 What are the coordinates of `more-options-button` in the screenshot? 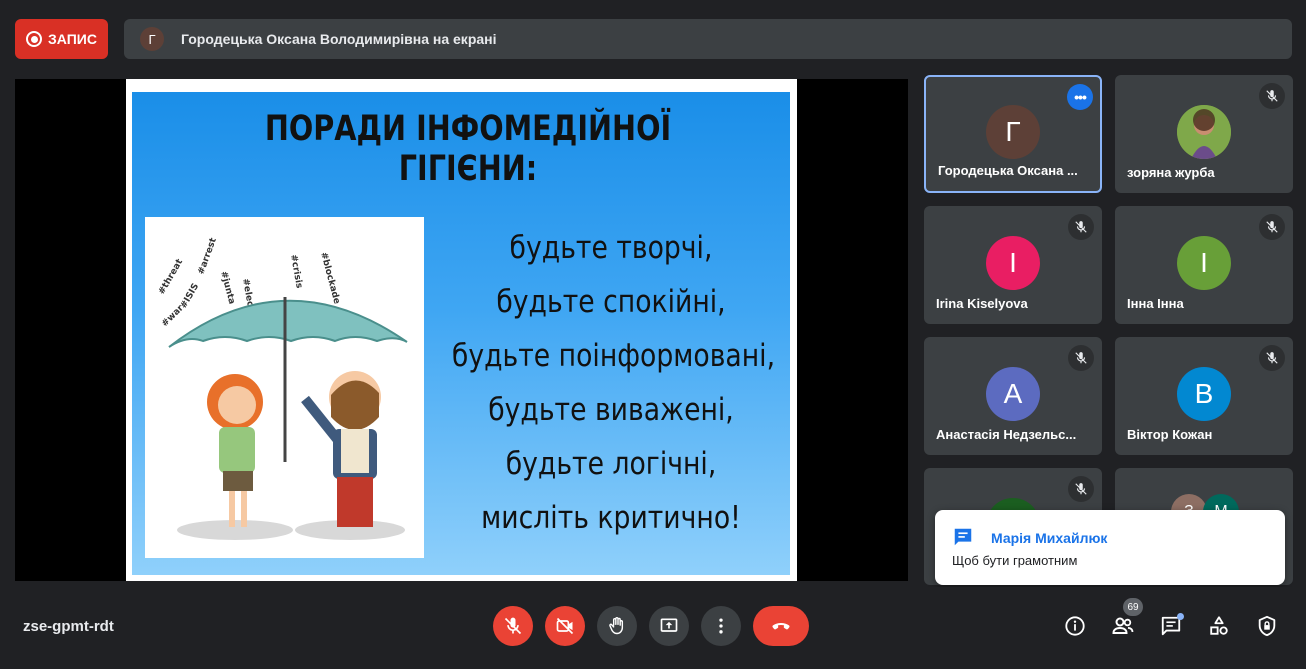 It's located at (721, 626).